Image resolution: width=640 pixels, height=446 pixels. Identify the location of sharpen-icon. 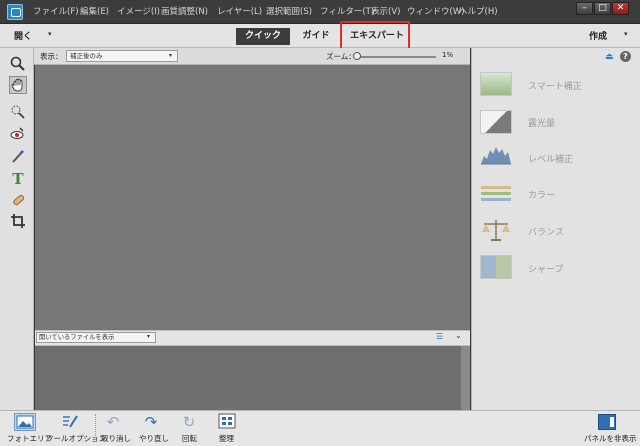
(496, 267).